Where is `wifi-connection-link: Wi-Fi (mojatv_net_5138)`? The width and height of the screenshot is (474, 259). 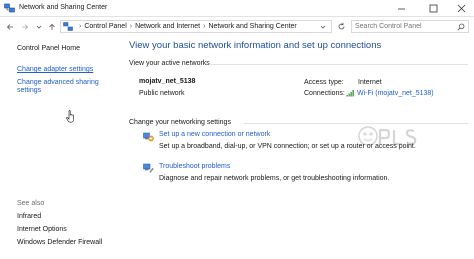
wifi-connection-link: Wi-Fi (mojatv_net_5138) is located at coordinates (395, 93).